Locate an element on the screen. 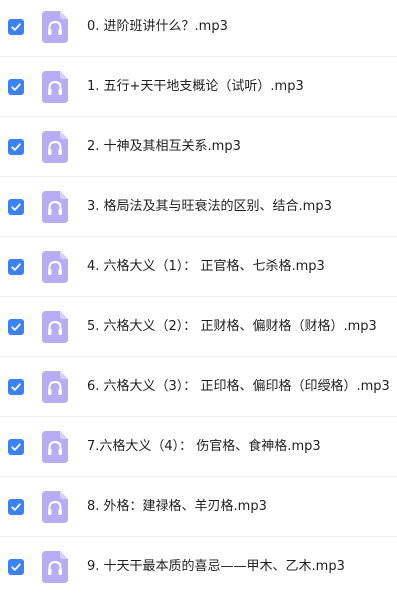  file-row: 8. 外格：建禄格、羊刃格.mp3 is located at coordinates (198, 507).